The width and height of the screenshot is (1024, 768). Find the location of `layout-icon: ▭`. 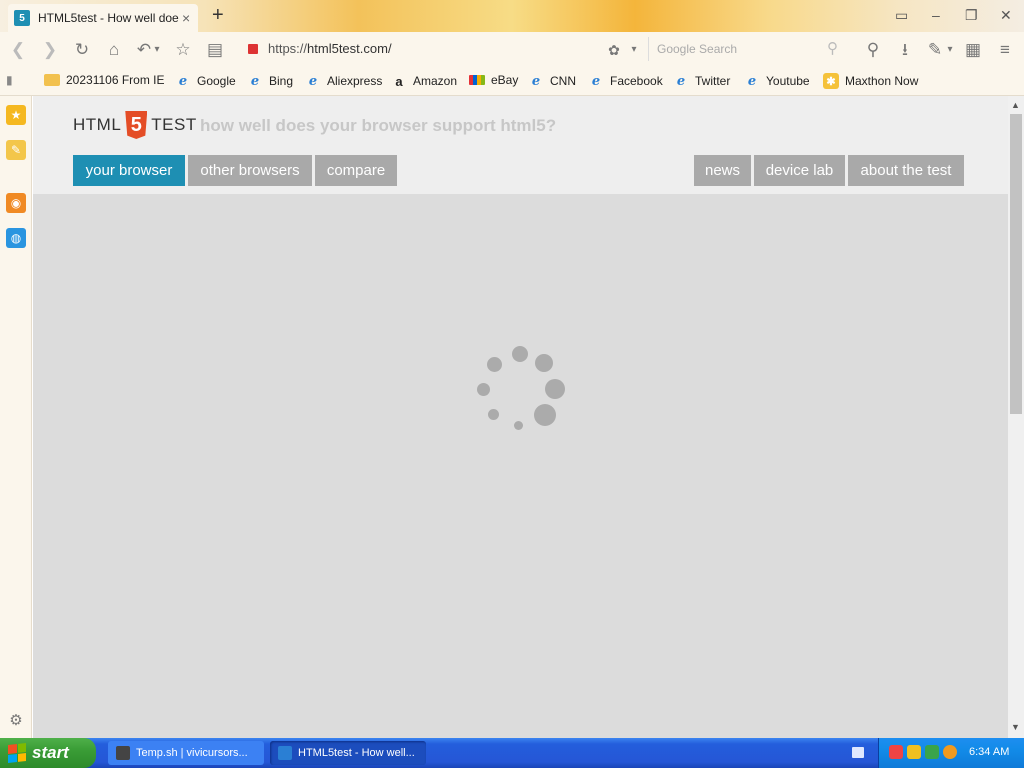

layout-icon: ▭ is located at coordinates (901, 15).